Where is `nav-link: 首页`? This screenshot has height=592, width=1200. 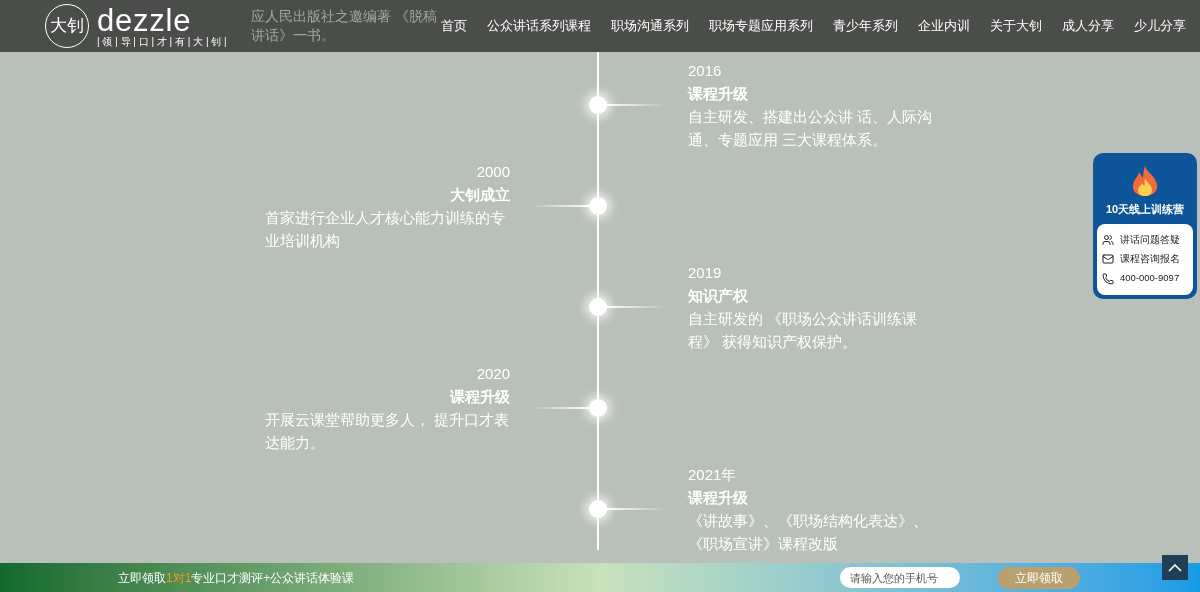
nav-link: 首页 is located at coordinates (454, 26).